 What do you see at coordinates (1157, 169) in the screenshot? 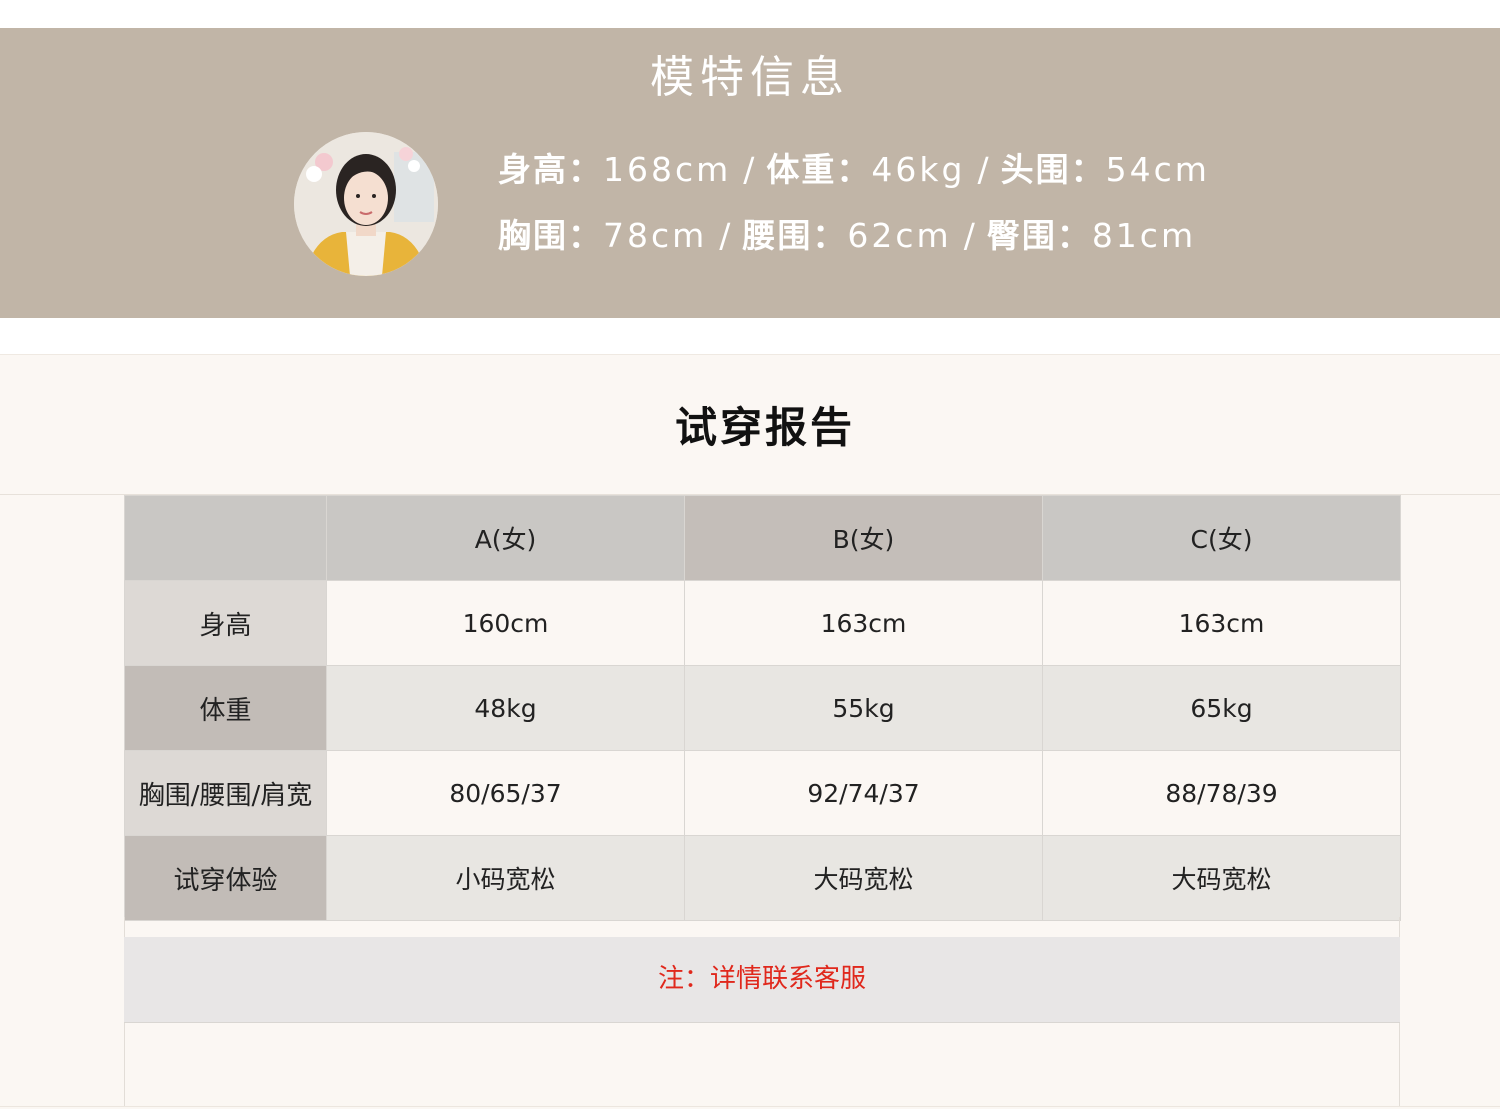
I see `head-value: 54cm` at bounding box center [1157, 169].